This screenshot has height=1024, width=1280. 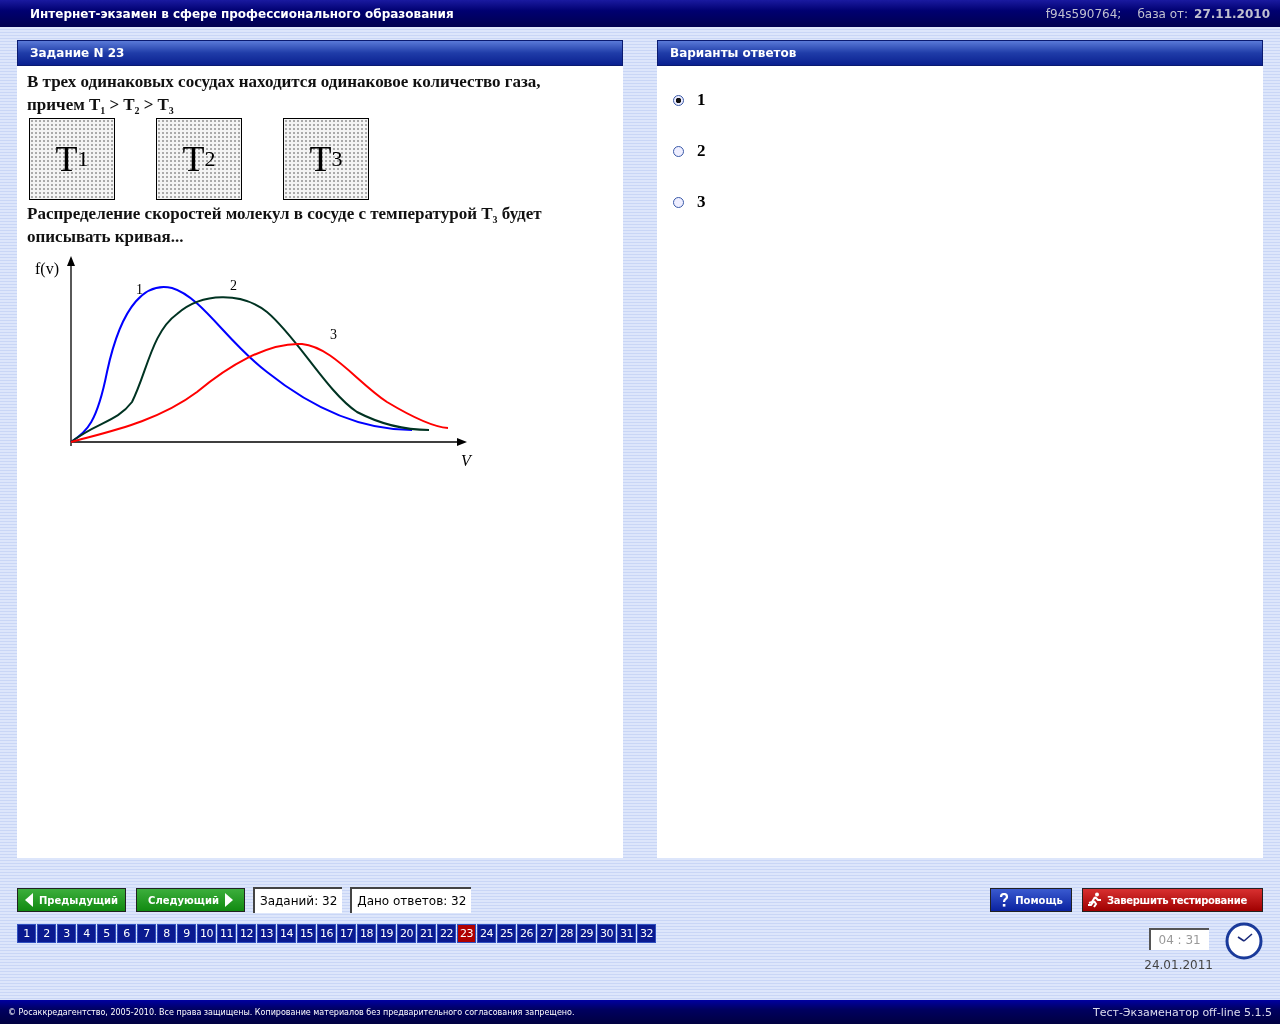 I want to click on question-number-button: 29, so click(x=586, y=933).